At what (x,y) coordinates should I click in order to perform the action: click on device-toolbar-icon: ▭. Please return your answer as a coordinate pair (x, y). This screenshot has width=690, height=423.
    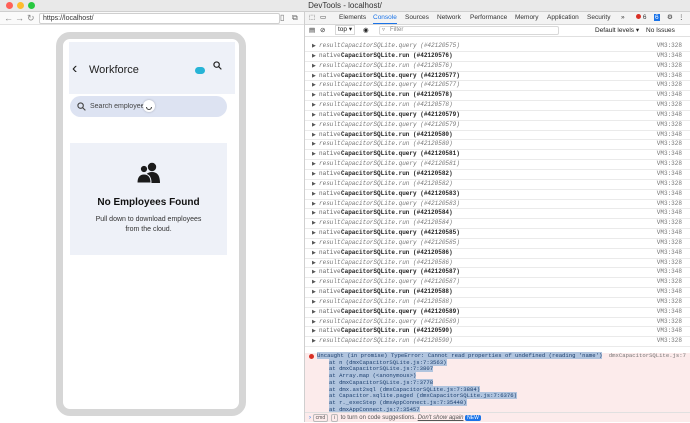
    Looking at the image, I should click on (323, 18).